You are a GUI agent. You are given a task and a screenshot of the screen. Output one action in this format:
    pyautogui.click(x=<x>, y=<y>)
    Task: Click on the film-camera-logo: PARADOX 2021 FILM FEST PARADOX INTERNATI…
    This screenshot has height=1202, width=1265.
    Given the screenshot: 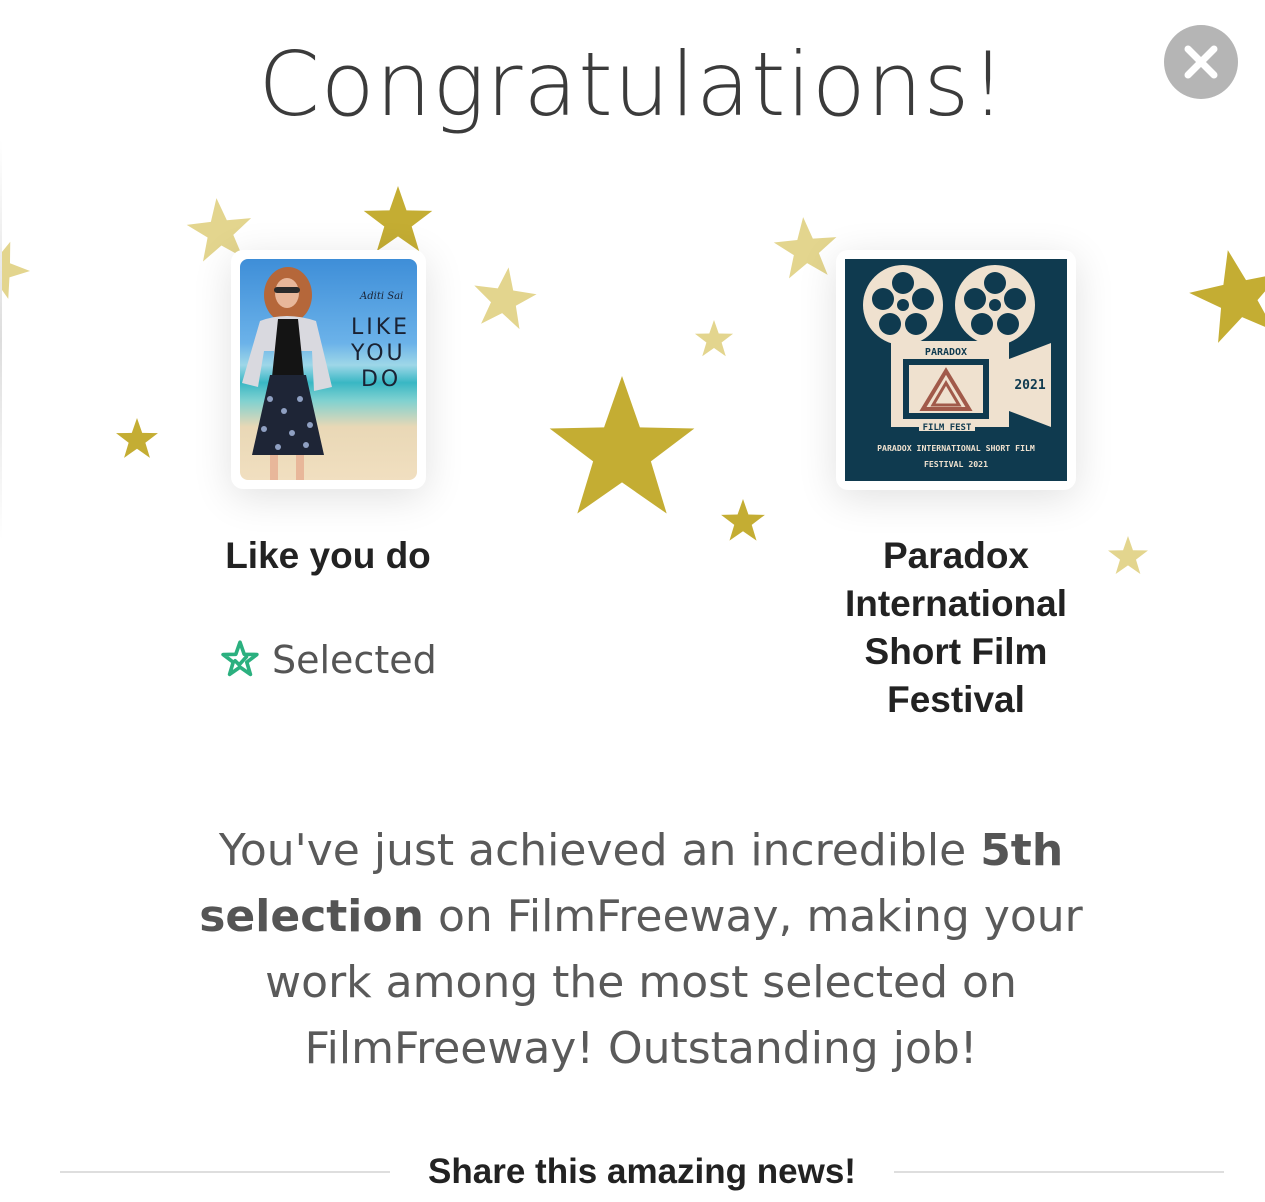 What is the action you would take?
    pyautogui.click(x=957, y=367)
    